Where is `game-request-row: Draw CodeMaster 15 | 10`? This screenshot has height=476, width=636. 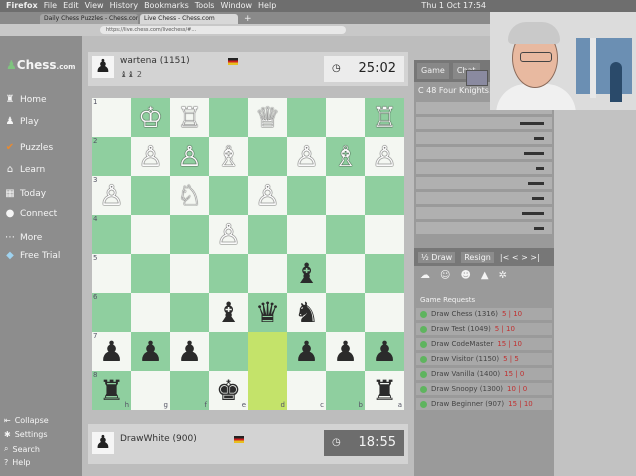
game-request-row: Draw CodeMaster 15 | 10 is located at coordinates (484, 344).